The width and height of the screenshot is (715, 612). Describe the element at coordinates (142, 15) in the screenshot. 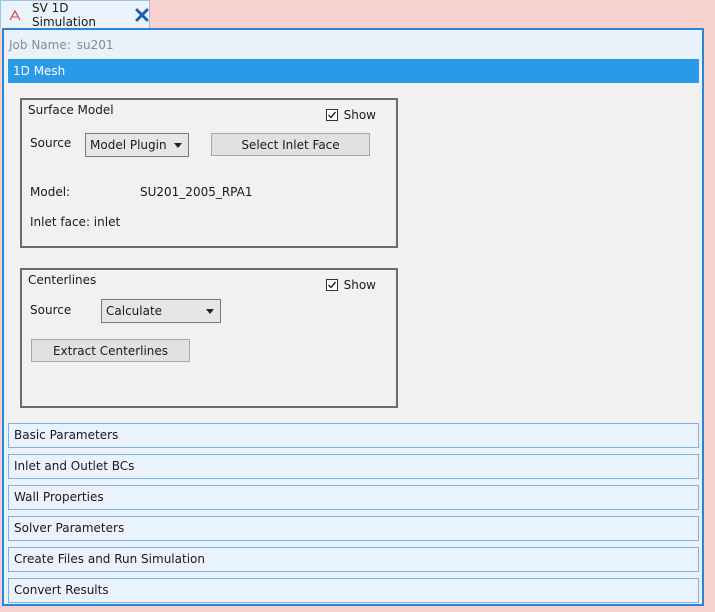

I see `close-icon` at that location.